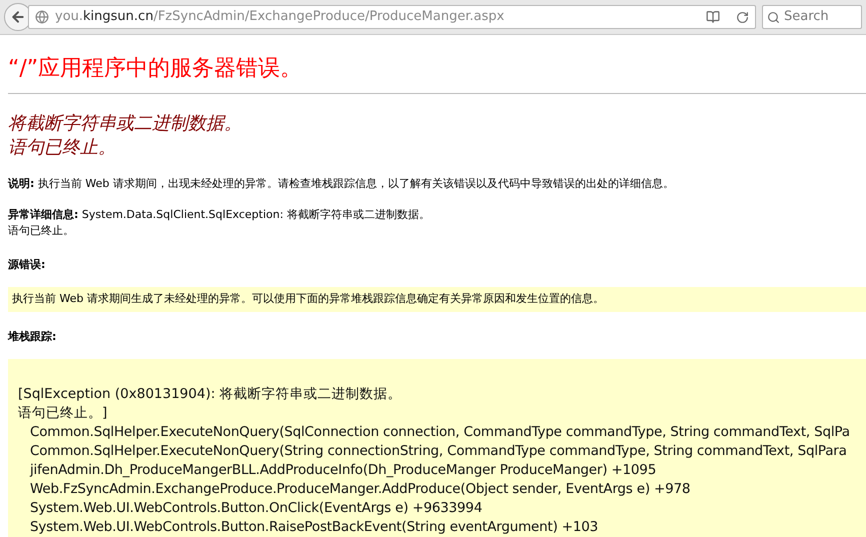 The width and height of the screenshot is (866, 537). Describe the element at coordinates (33, 336) in the screenshot. I see `stack-trace-label: 堆栈跟踪:` at that location.